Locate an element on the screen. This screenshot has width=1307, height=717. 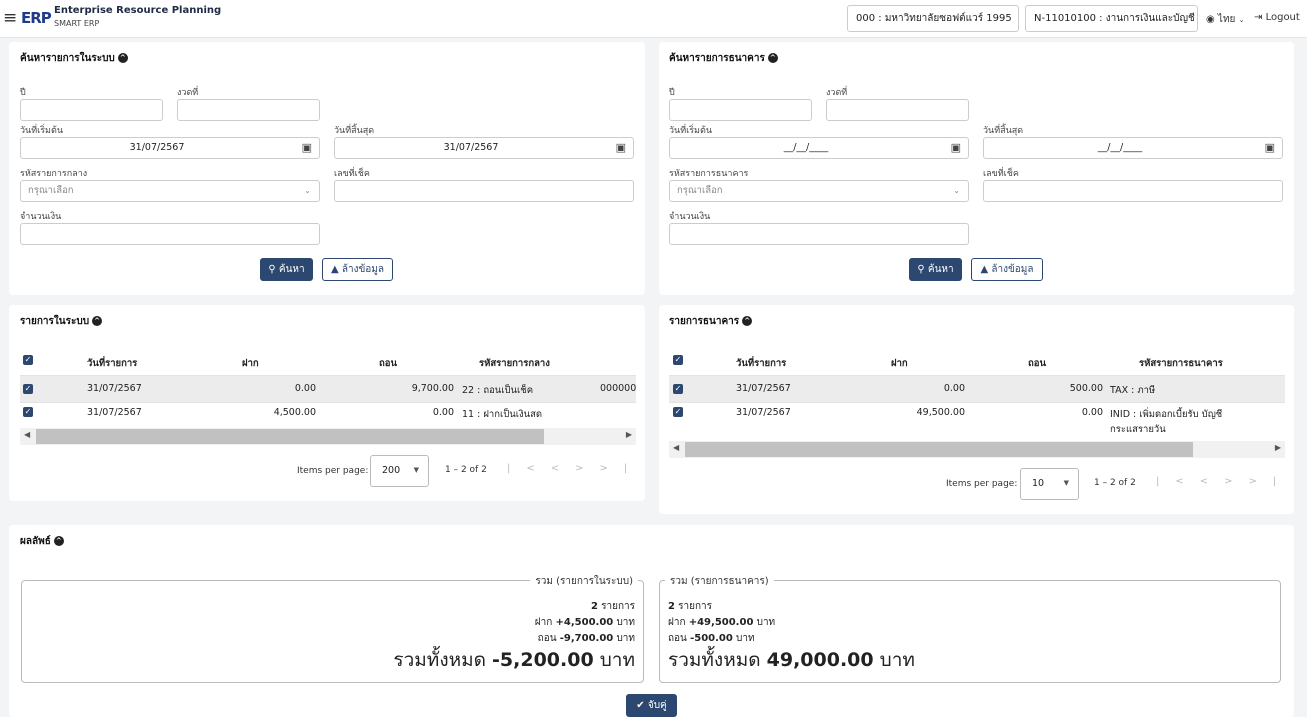
bank-count: 2 is located at coordinates (671, 606).